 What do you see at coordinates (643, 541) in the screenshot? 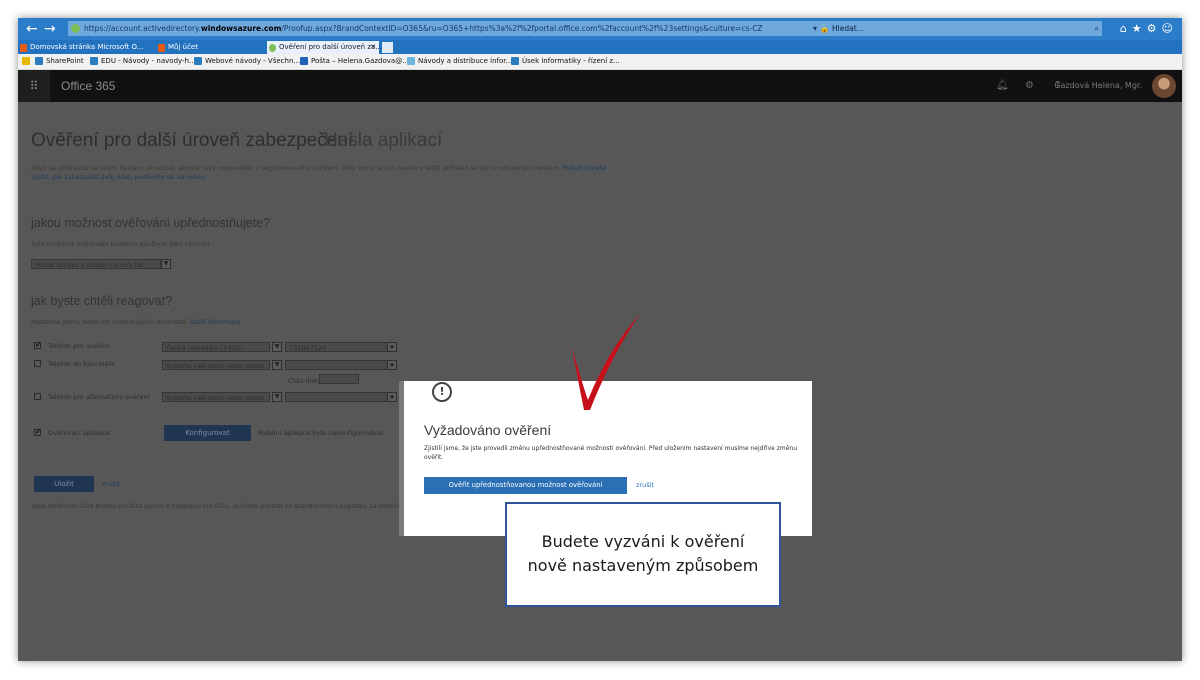
I see `callout-line-1: Budete vyzváni k ověření` at bounding box center [643, 541].